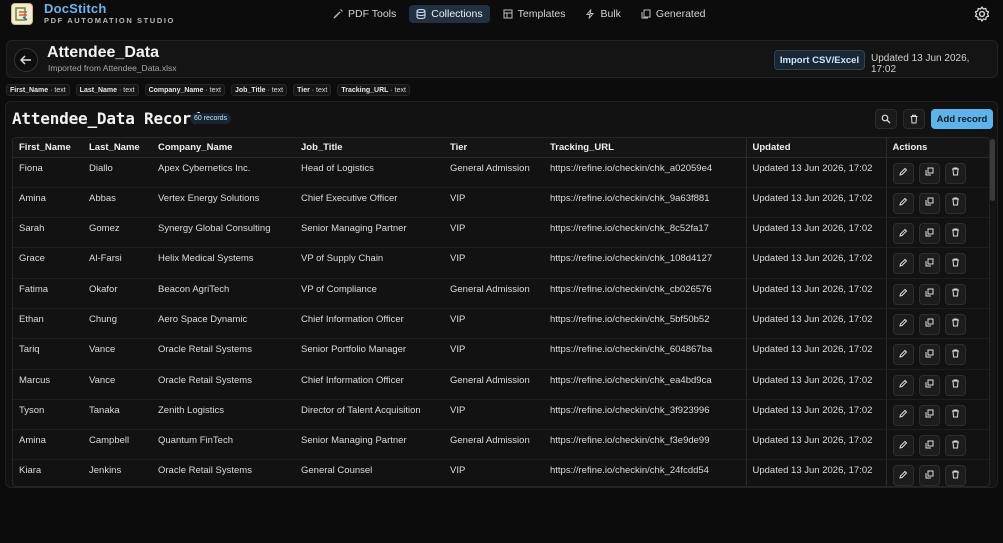 This screenshot has width=1003, height=543. Describe the element at coordinates (48, 415) in the screenshot. I see `table-cell: Tyson` at that location.